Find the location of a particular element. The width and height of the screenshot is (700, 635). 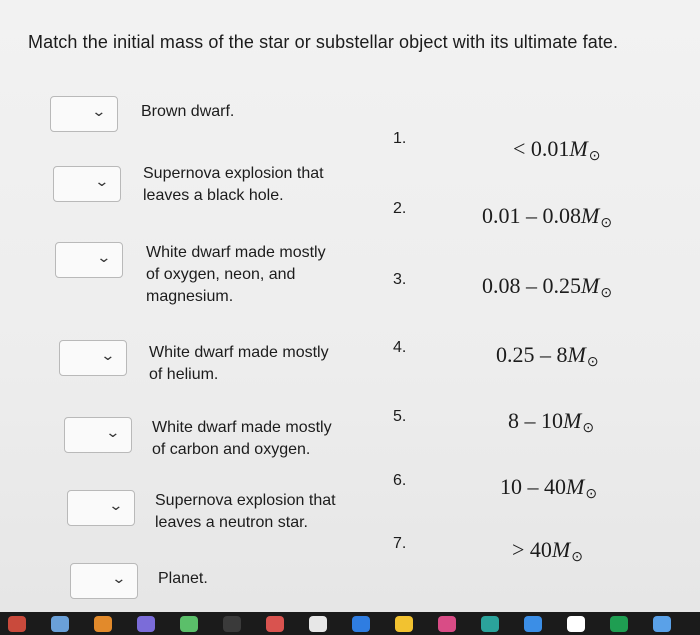

mass-range: 0.25 – 8M⊙ is located at coordinates (547, 356).